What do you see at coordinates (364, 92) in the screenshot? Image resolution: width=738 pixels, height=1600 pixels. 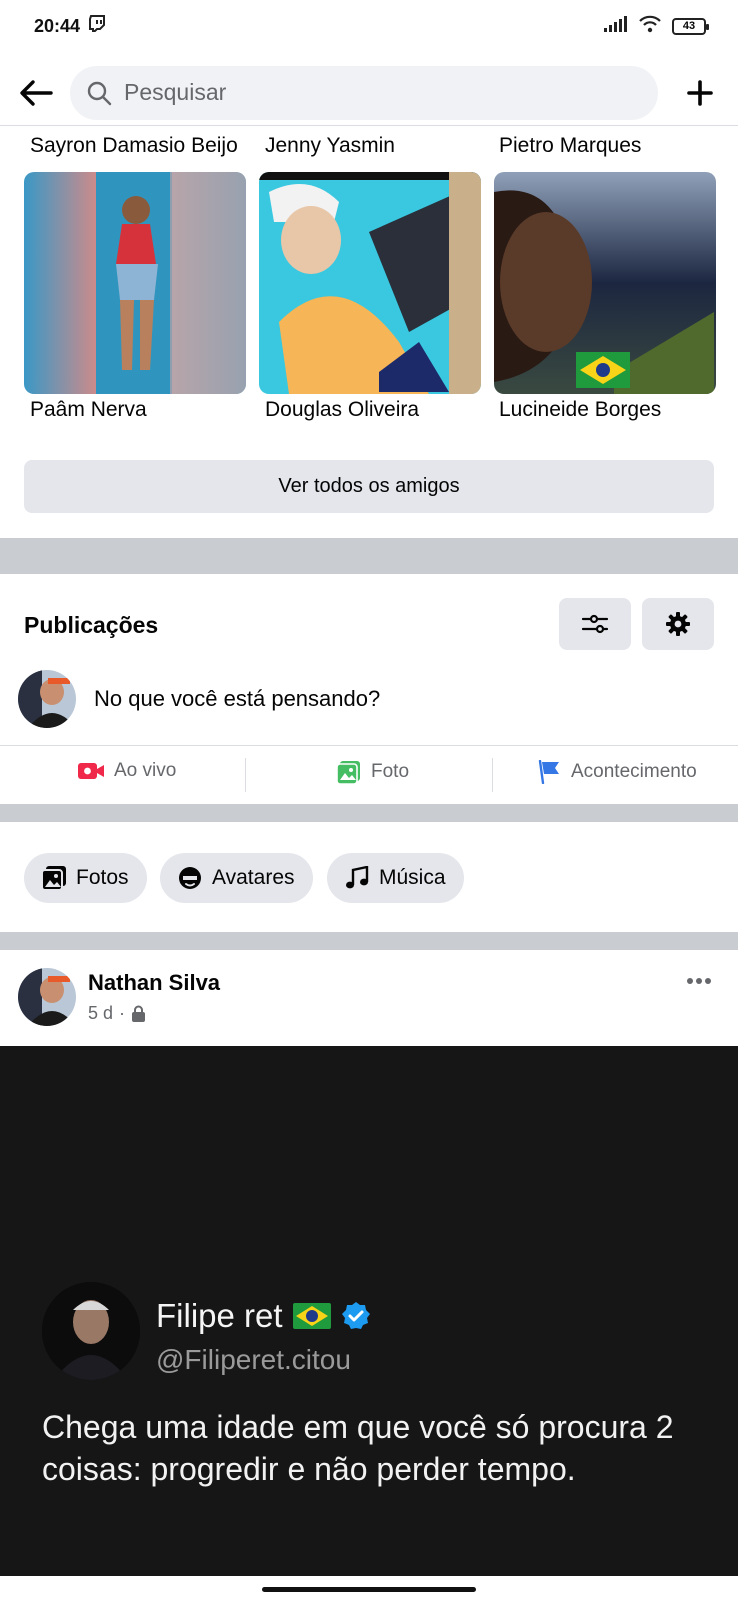 I see `search-input: Pesquisar` at bounding box center [364, 92].